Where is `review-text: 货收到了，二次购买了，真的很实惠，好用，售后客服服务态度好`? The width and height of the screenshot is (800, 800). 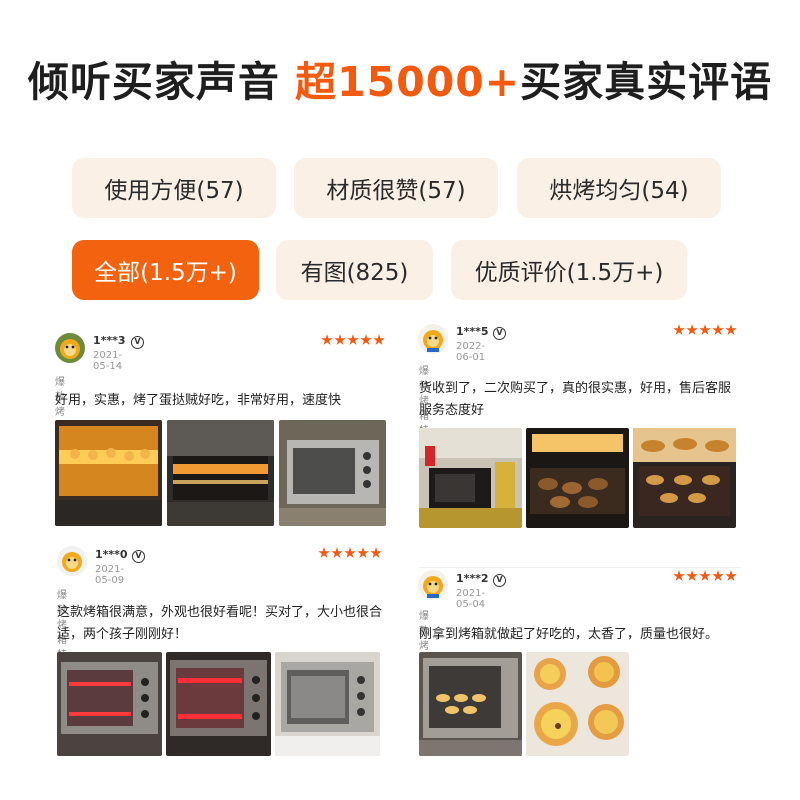
review-text: 货收到了，二次购买了，真的很实惠，好用，售后客服服务态度好 is located at coordinates (575, 399).